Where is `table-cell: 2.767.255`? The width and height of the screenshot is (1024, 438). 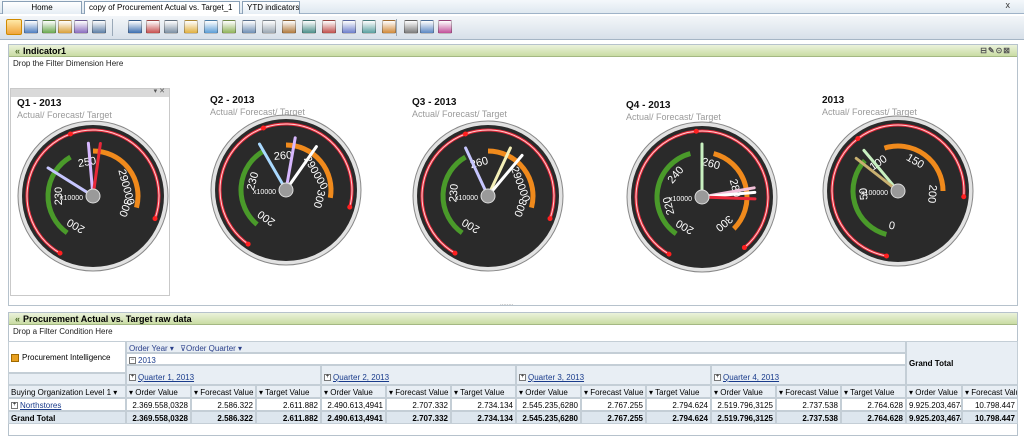
table-cell: 2.767.255 is located at coordinates (613, 404).